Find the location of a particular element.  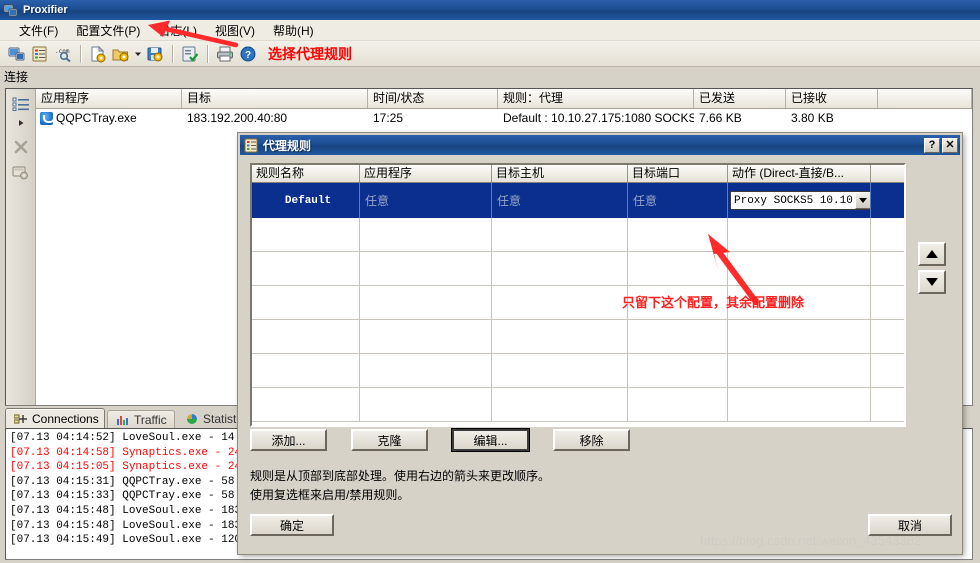

rule-annotation-text: 只留下这个配置，其余配置删除 is located at coordinates (713, 303).